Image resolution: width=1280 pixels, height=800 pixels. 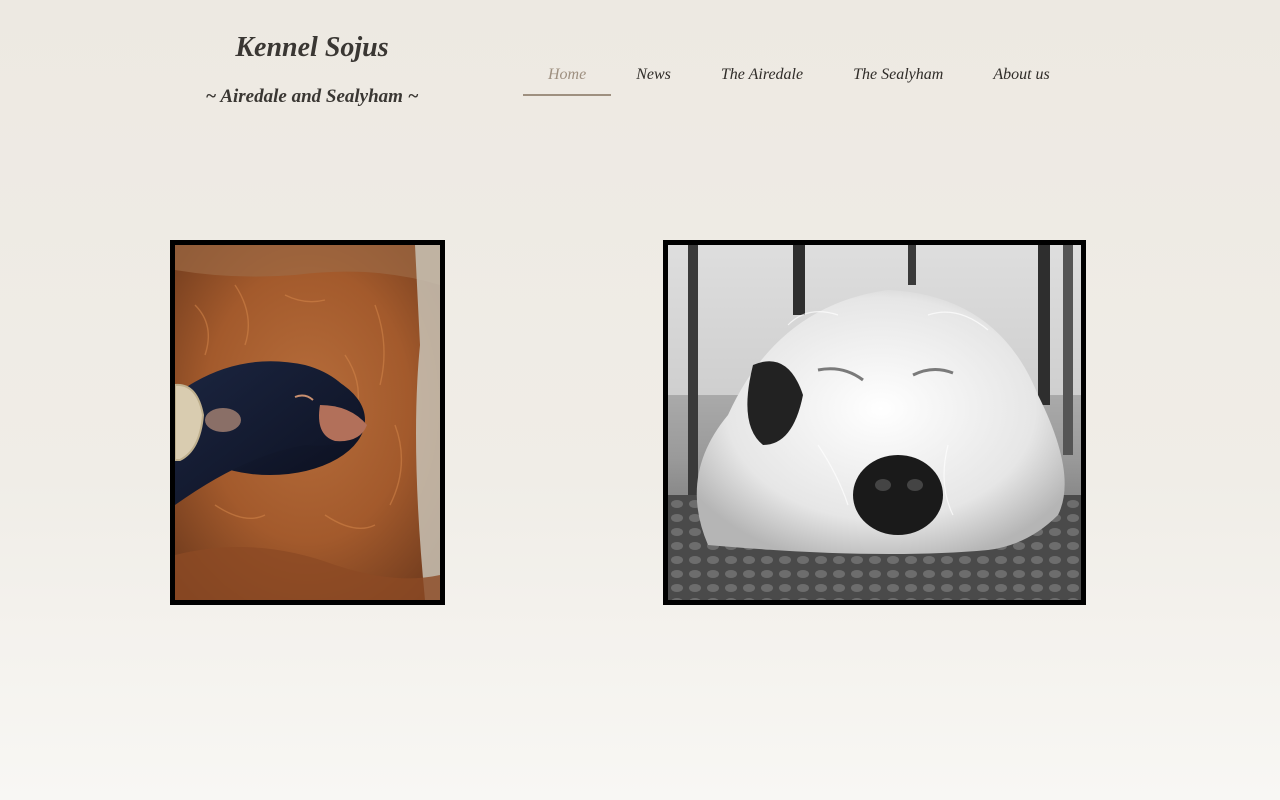 What do you see at coordinates (312, 96) in the screenshot?
I see `site-subtitle: ~ Airedale and Sealyham ~` at bounding box center [312, 96].